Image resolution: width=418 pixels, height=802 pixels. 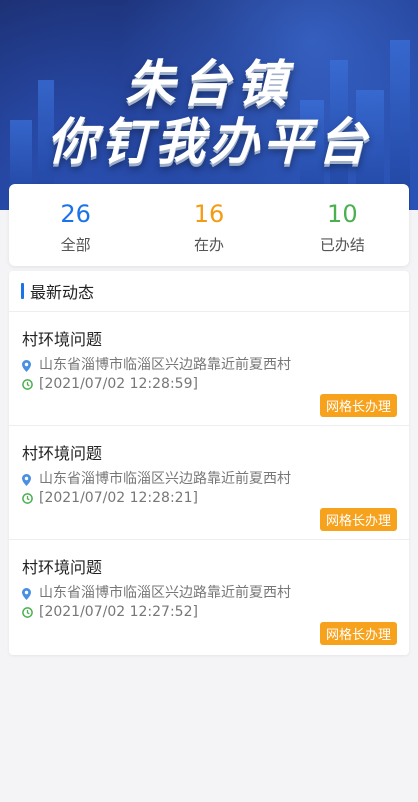 What do you see at coordinates (118, 612) in the screenshot?
I see `item-time: [2021/07/02 12:27:52]` at bounding box center [118, 612].